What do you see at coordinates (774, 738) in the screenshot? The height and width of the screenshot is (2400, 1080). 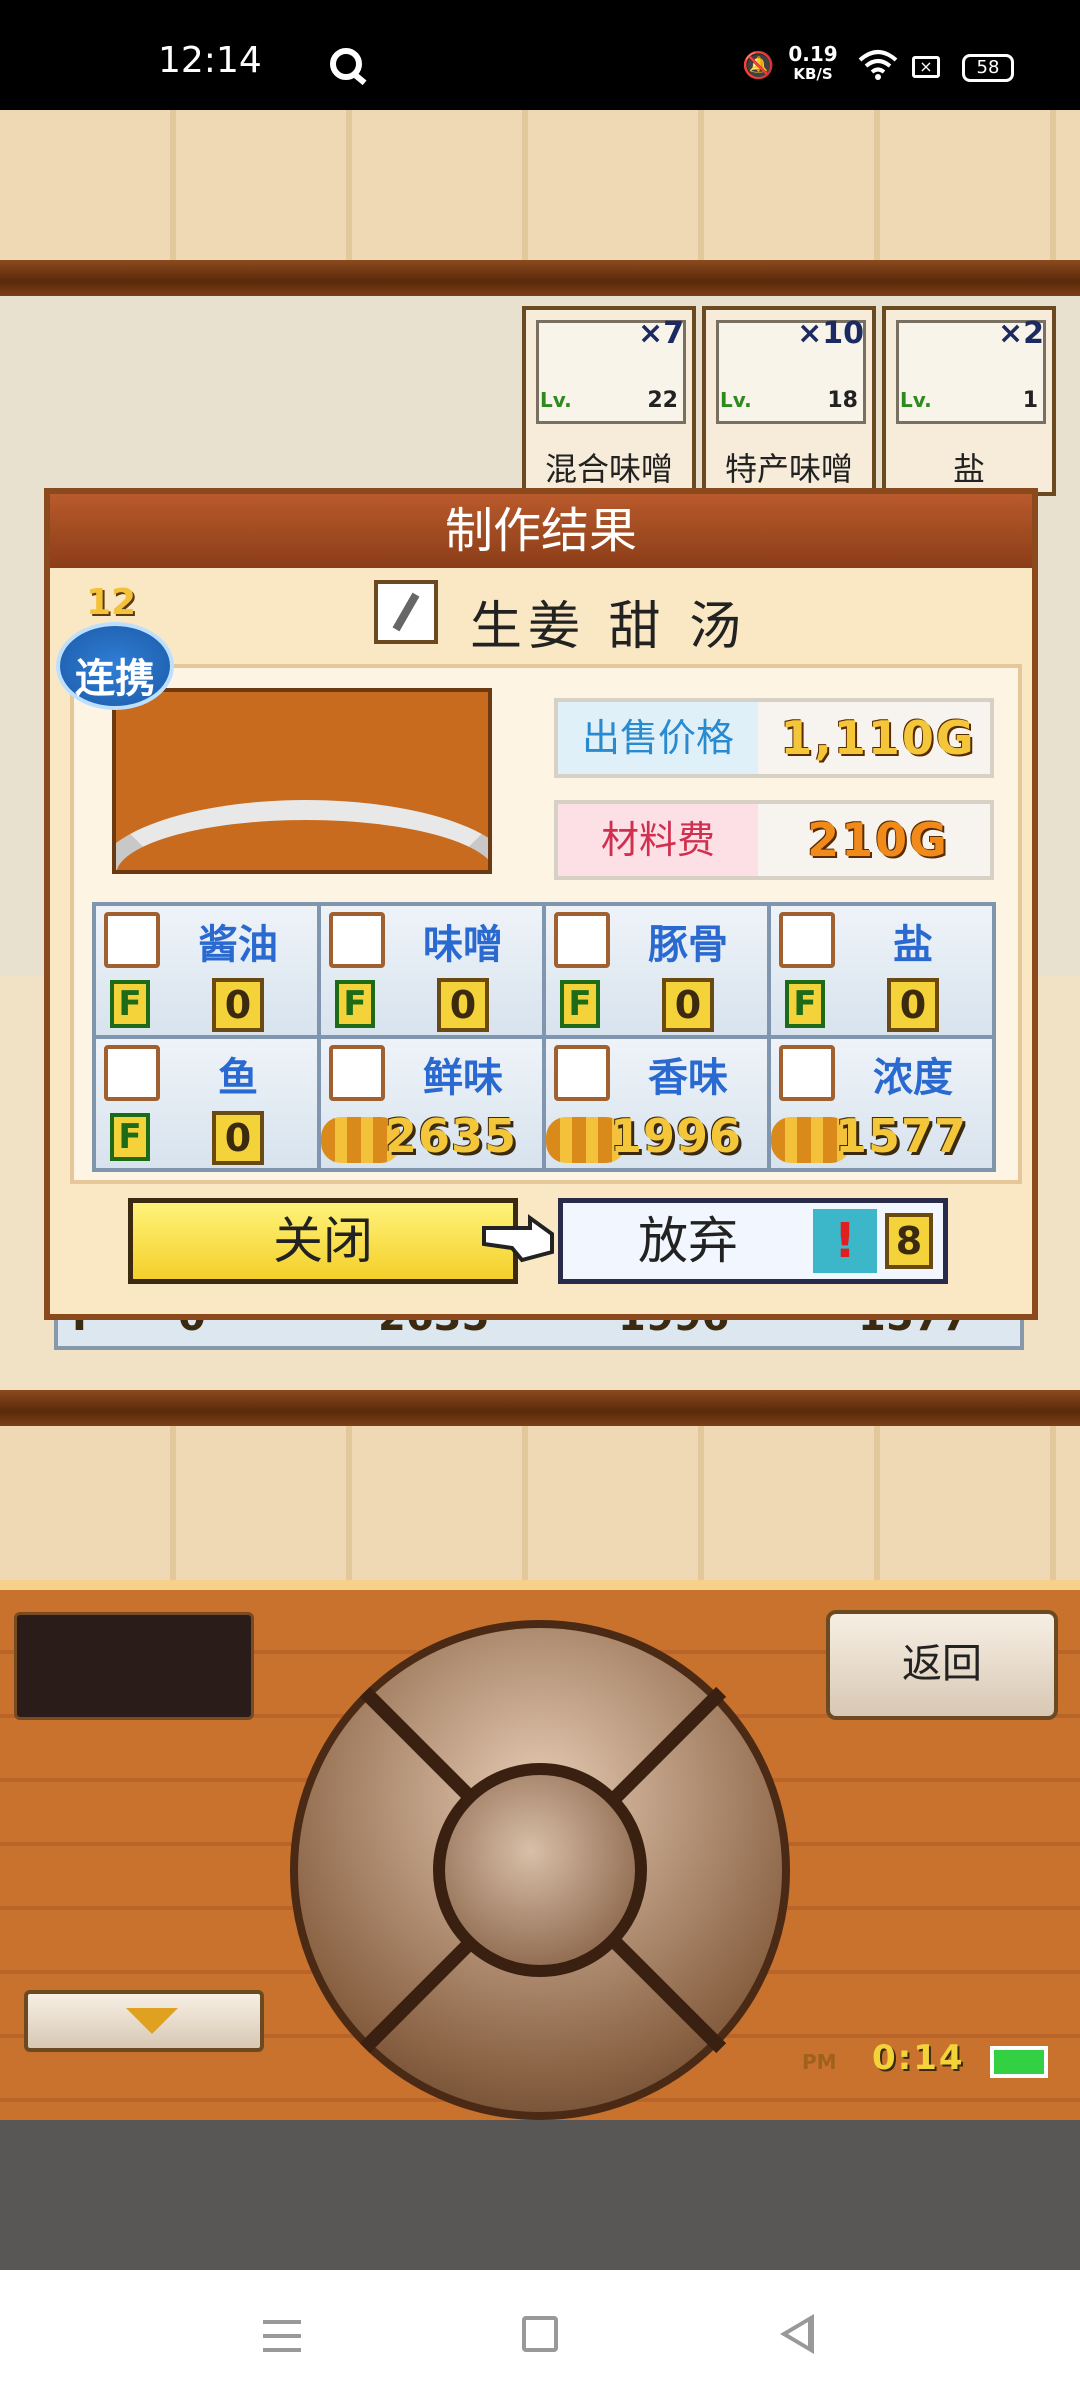 I see `sale-price-box: 出售价格 1,110G` at bounding box center [774, 738].